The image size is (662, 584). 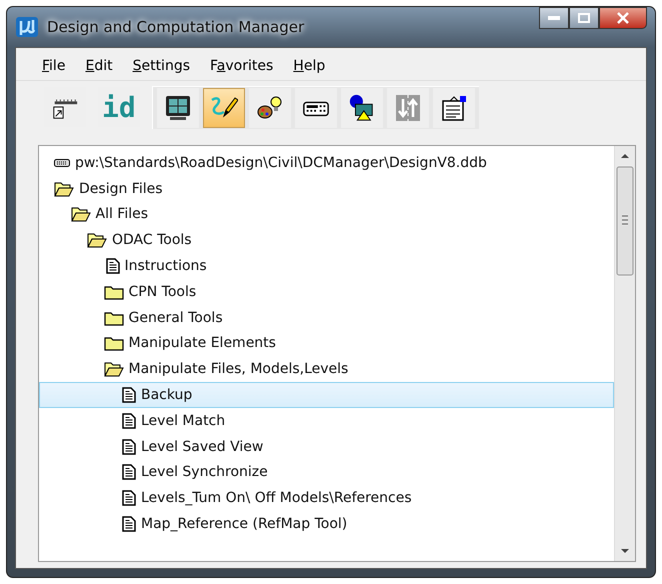 What do you see at coordinates (54, 66) in the screenshot?
I see `menu-item: File` at bounding box center [54, 66].